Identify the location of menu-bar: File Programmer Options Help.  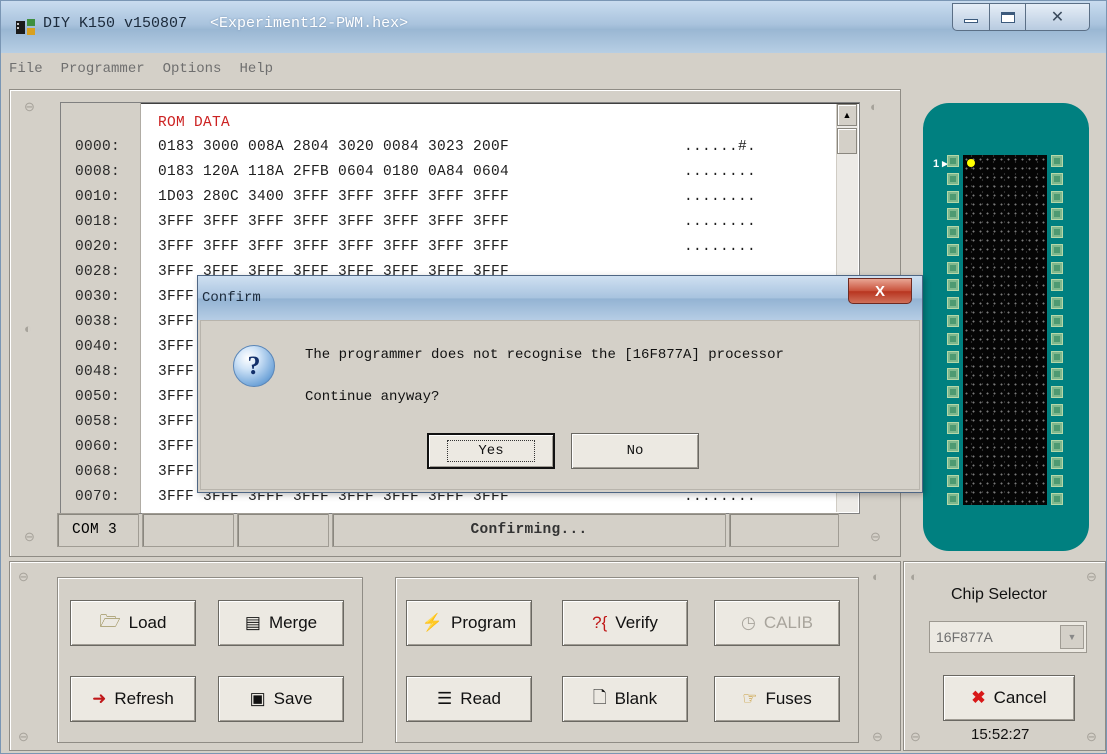
(553, 69).